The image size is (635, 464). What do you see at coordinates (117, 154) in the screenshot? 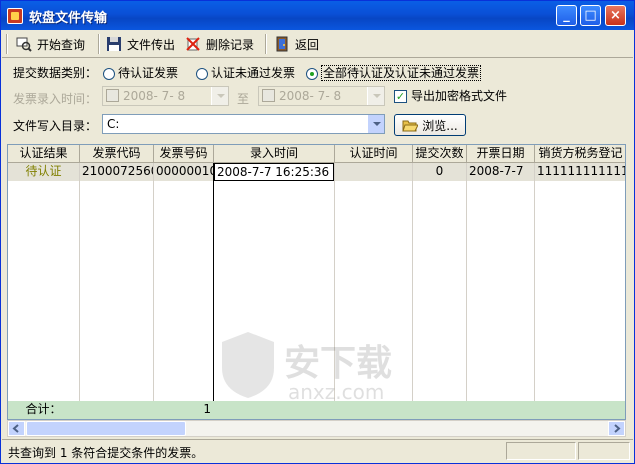
I see `column-header: 发票代码` at bounding box center [117, 154].